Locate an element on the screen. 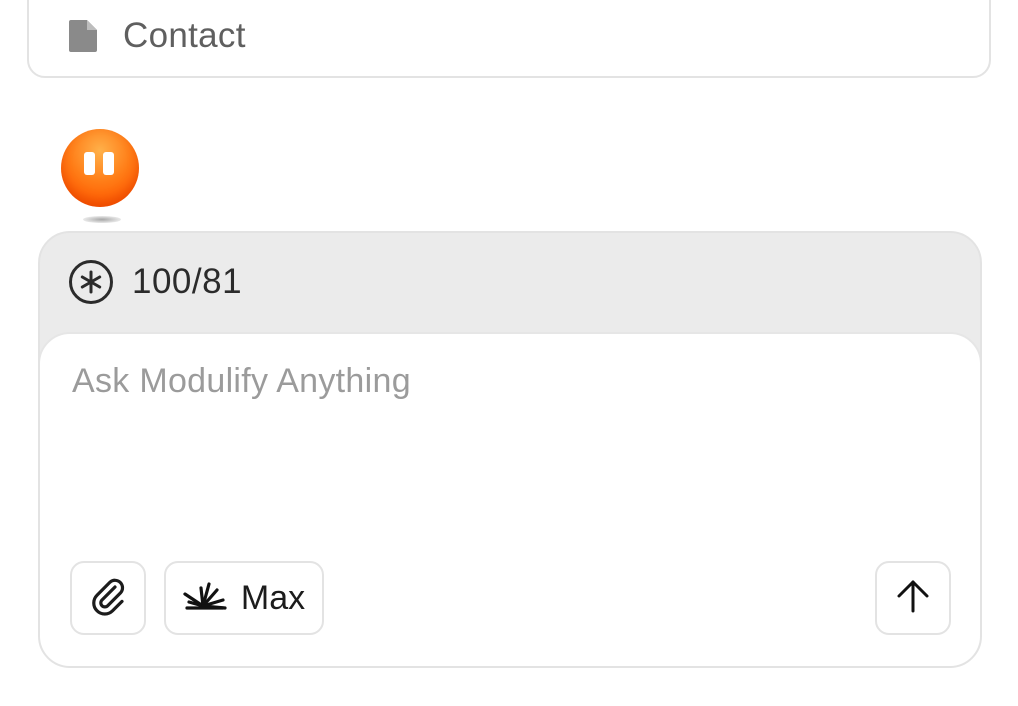 The width and height of the screenshot is (1018, 706). avatar-eye-left is located at coordinates (89, 163).